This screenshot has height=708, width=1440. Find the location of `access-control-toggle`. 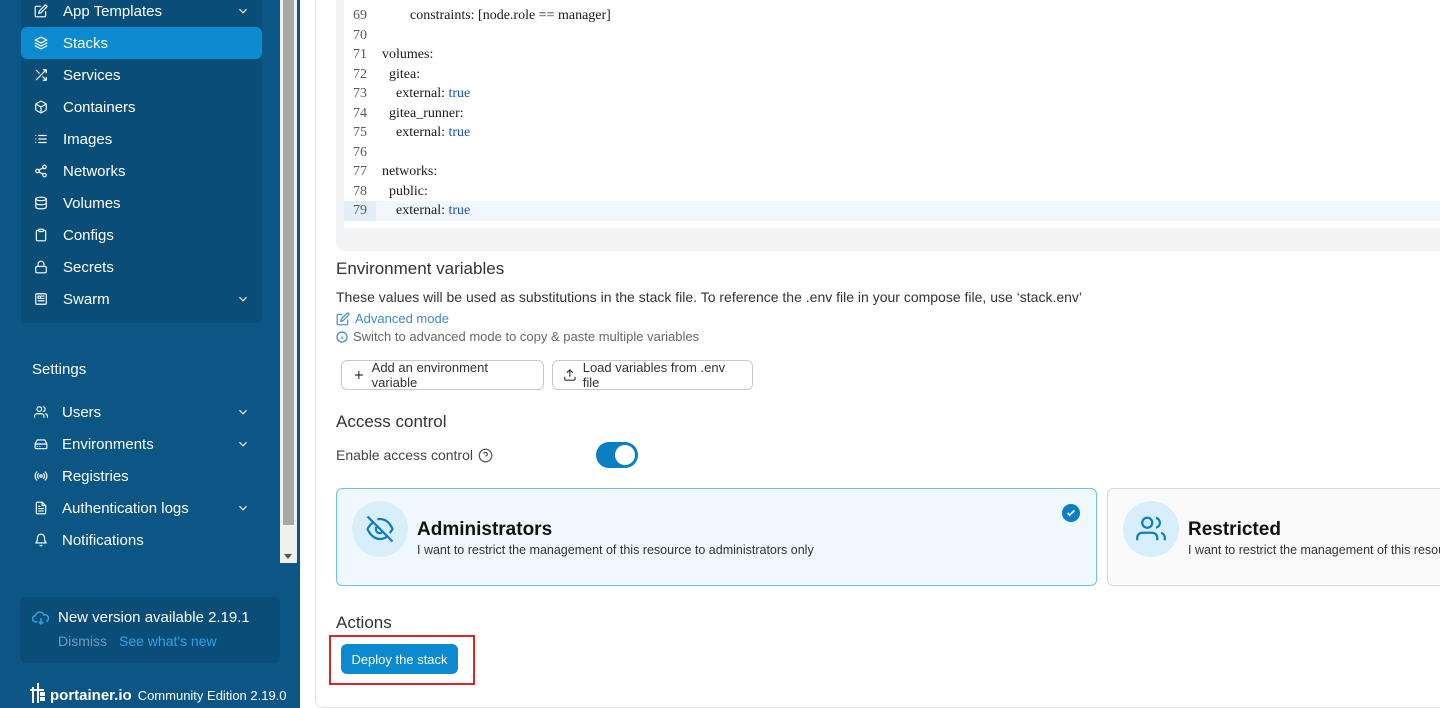

access-control-toggle is located at coordinates (617, 455).